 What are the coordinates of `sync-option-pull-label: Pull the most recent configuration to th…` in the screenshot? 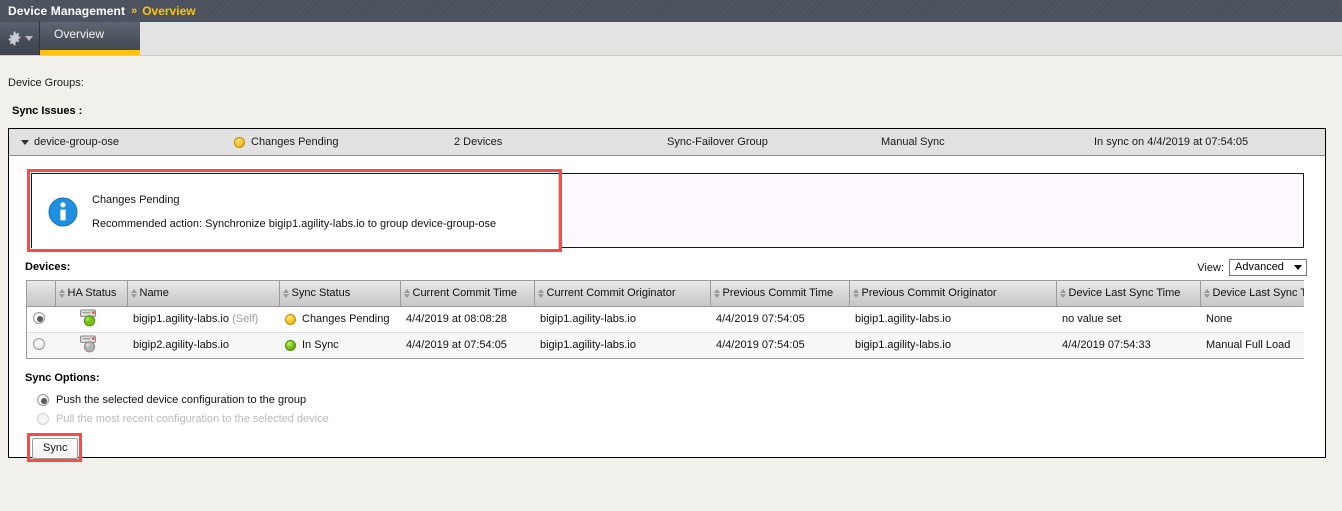 It's located at (192, 419).